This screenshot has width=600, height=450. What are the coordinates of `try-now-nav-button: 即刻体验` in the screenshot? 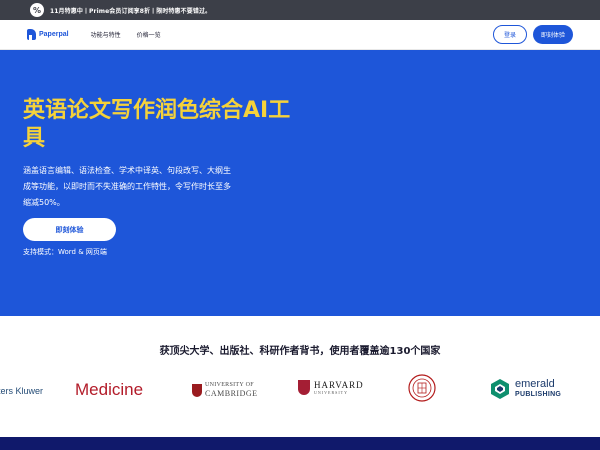 It's located at (552, 34).